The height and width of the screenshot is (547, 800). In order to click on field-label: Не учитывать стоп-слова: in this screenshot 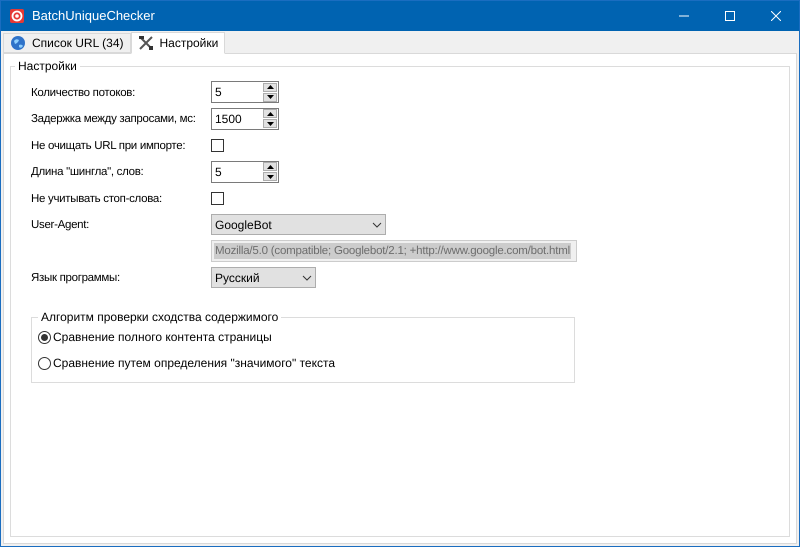, I will do `click(96, 198)`.